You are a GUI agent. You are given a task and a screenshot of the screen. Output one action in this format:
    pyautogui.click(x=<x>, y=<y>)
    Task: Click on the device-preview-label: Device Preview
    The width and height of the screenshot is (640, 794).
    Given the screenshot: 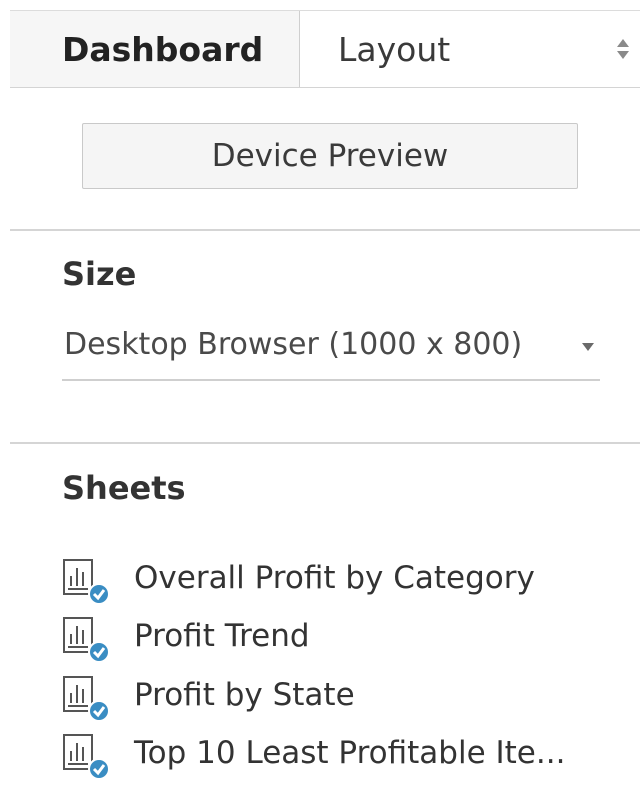 What is the action you would take?
    pyautogui.click(x=330, y=156)
    